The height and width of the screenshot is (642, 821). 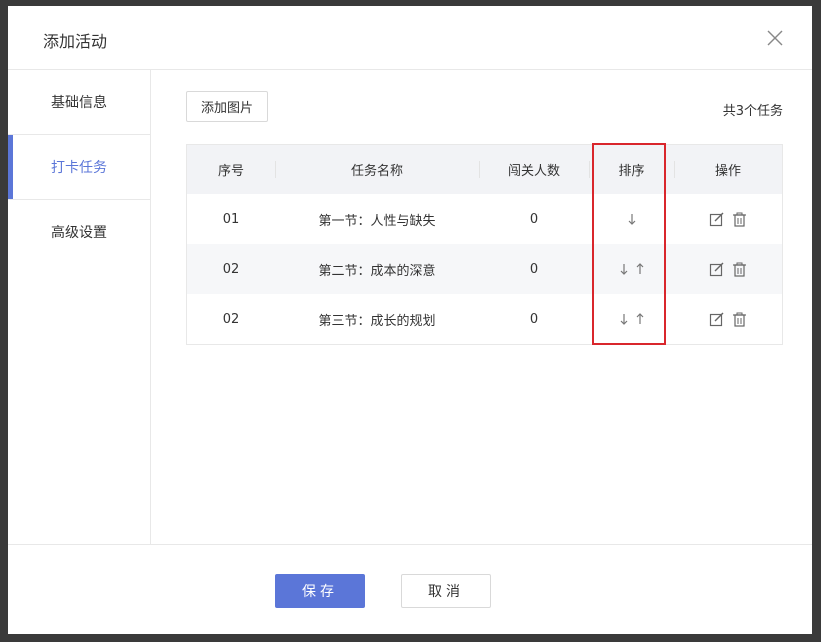 I want to click on row-task-name: 第一节：人性与缺失, so click(x=377, y=221).